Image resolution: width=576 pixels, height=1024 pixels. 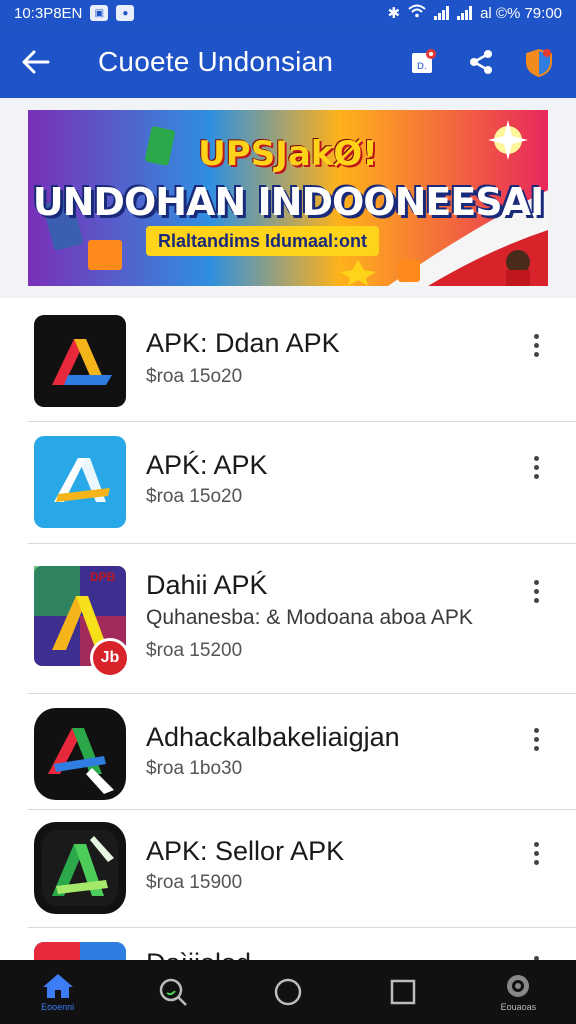 I want to click on app-badge-icon: Jb, so click(x=110, y=658).